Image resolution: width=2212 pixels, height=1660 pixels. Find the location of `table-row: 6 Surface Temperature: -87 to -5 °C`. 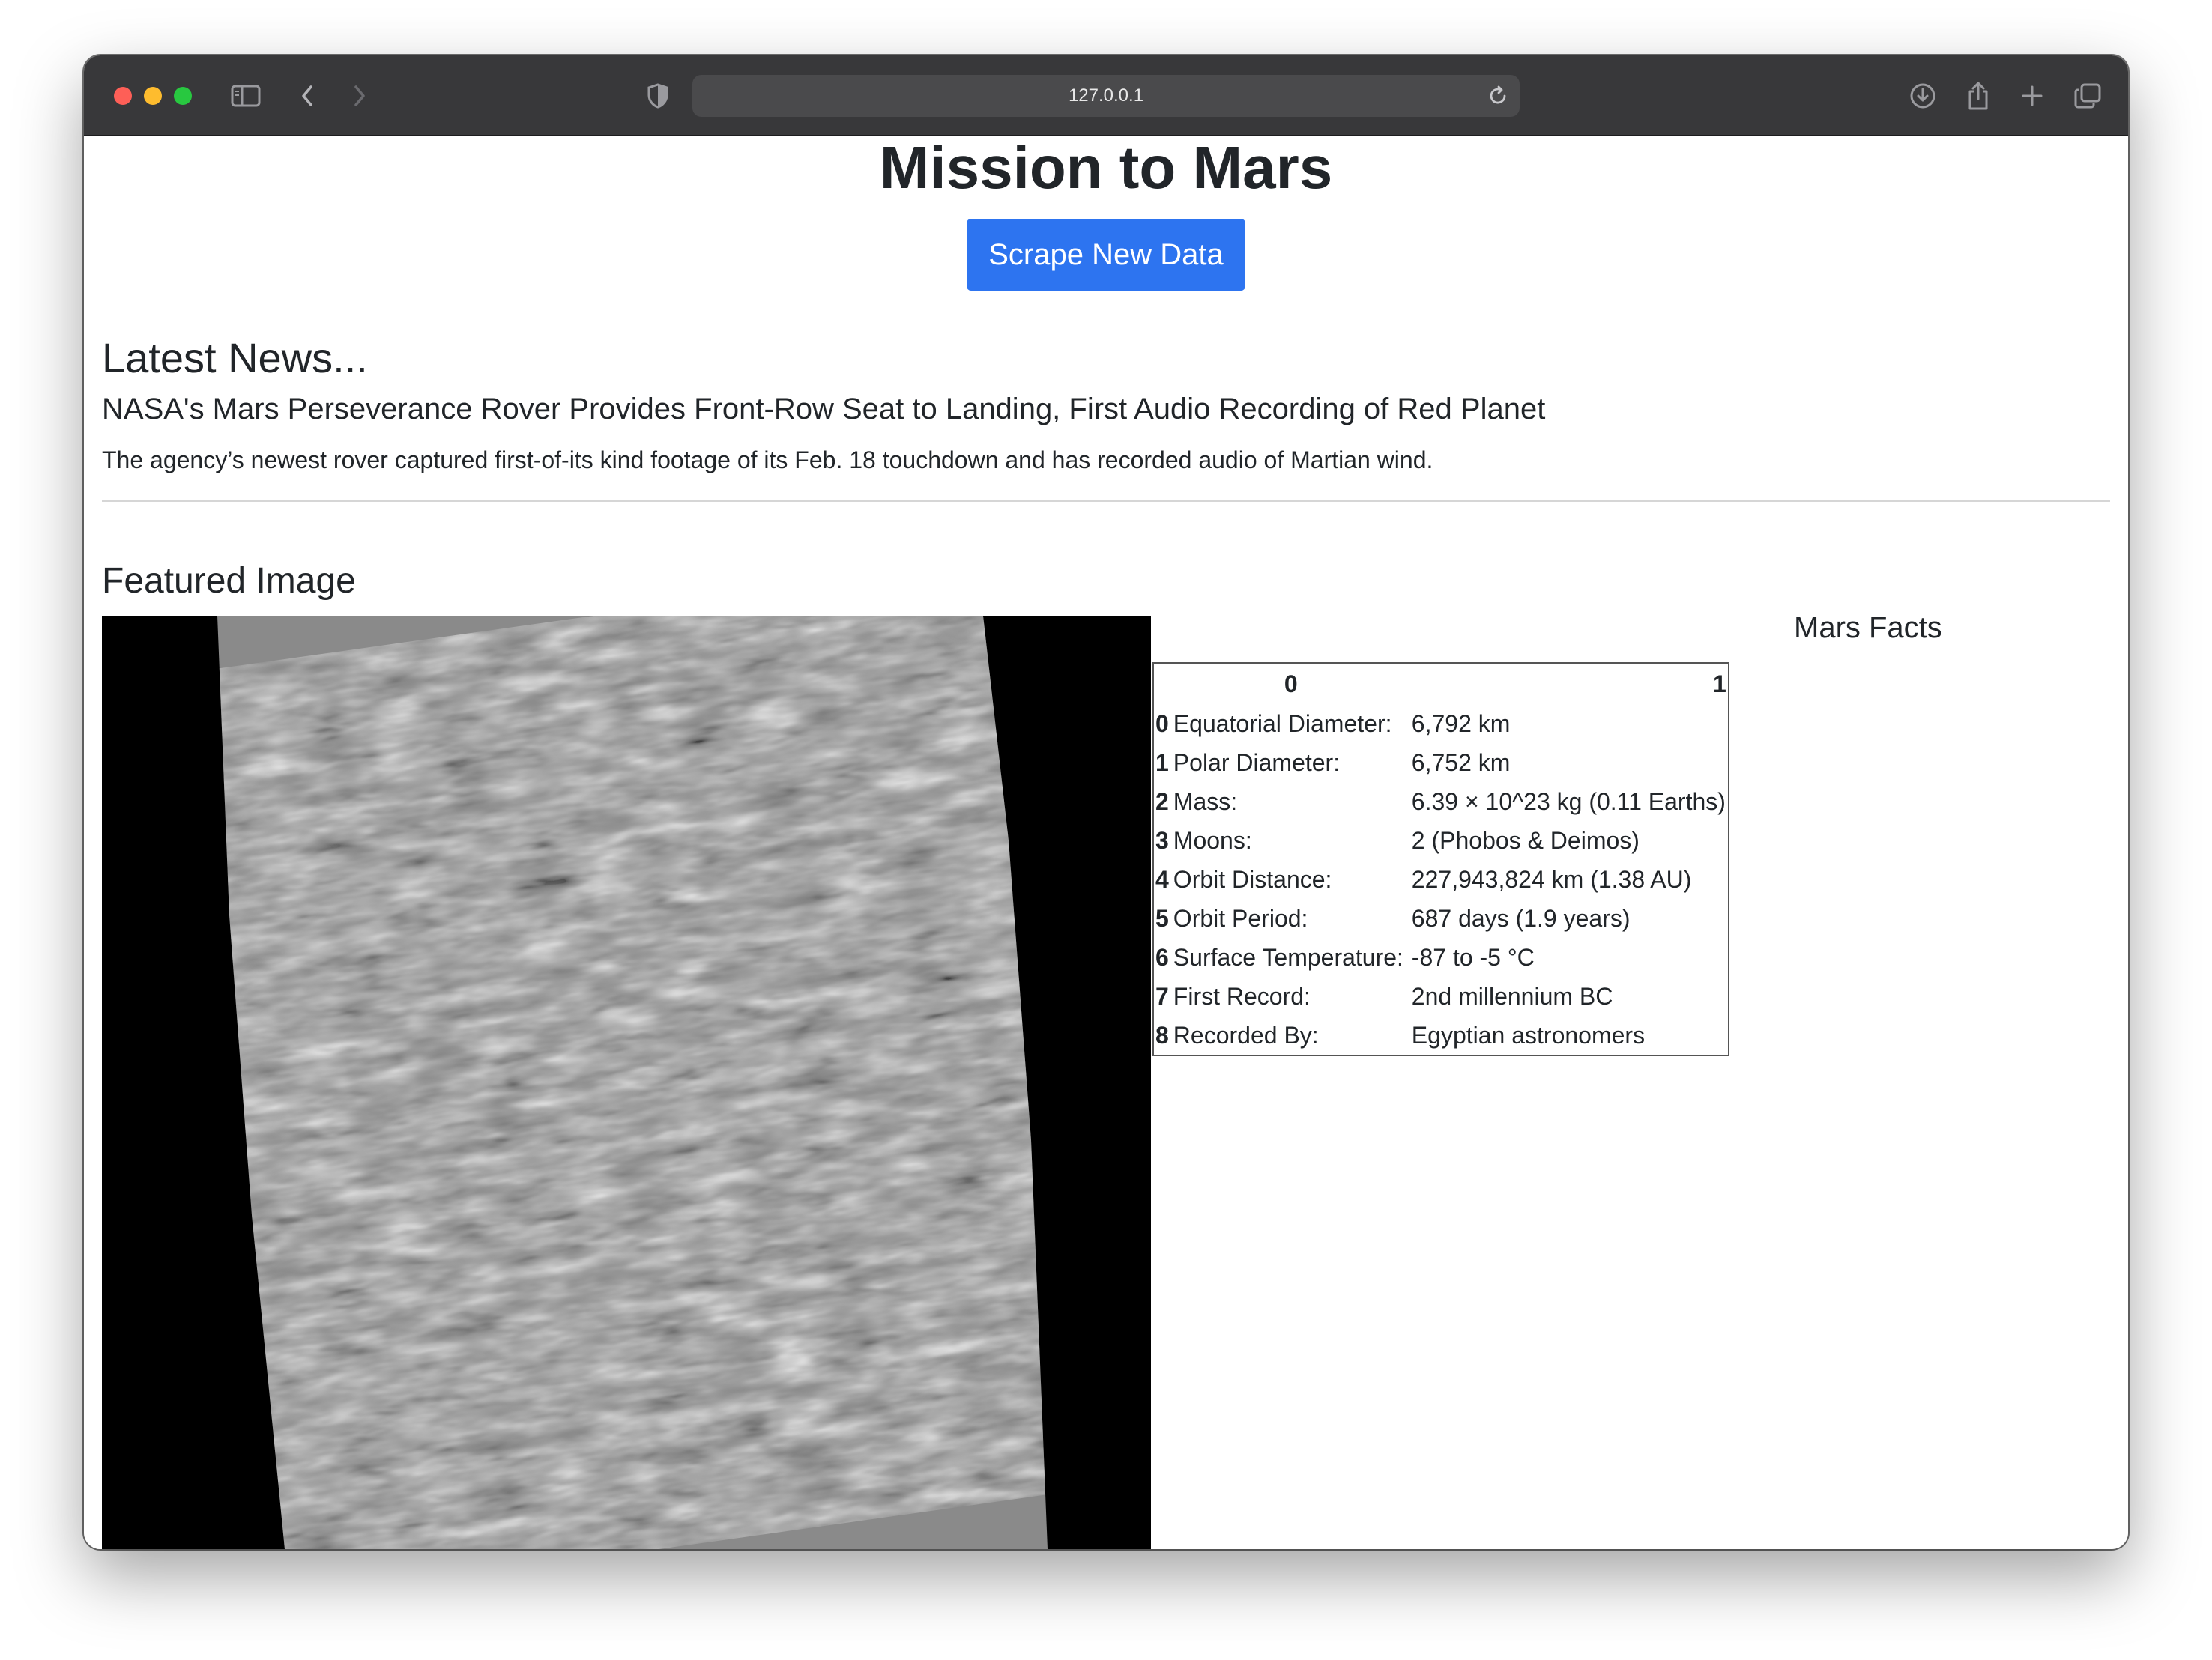

table-row: 6 Surface Temperature: -87 to -5 °C is located at coordinates (1441, 957).